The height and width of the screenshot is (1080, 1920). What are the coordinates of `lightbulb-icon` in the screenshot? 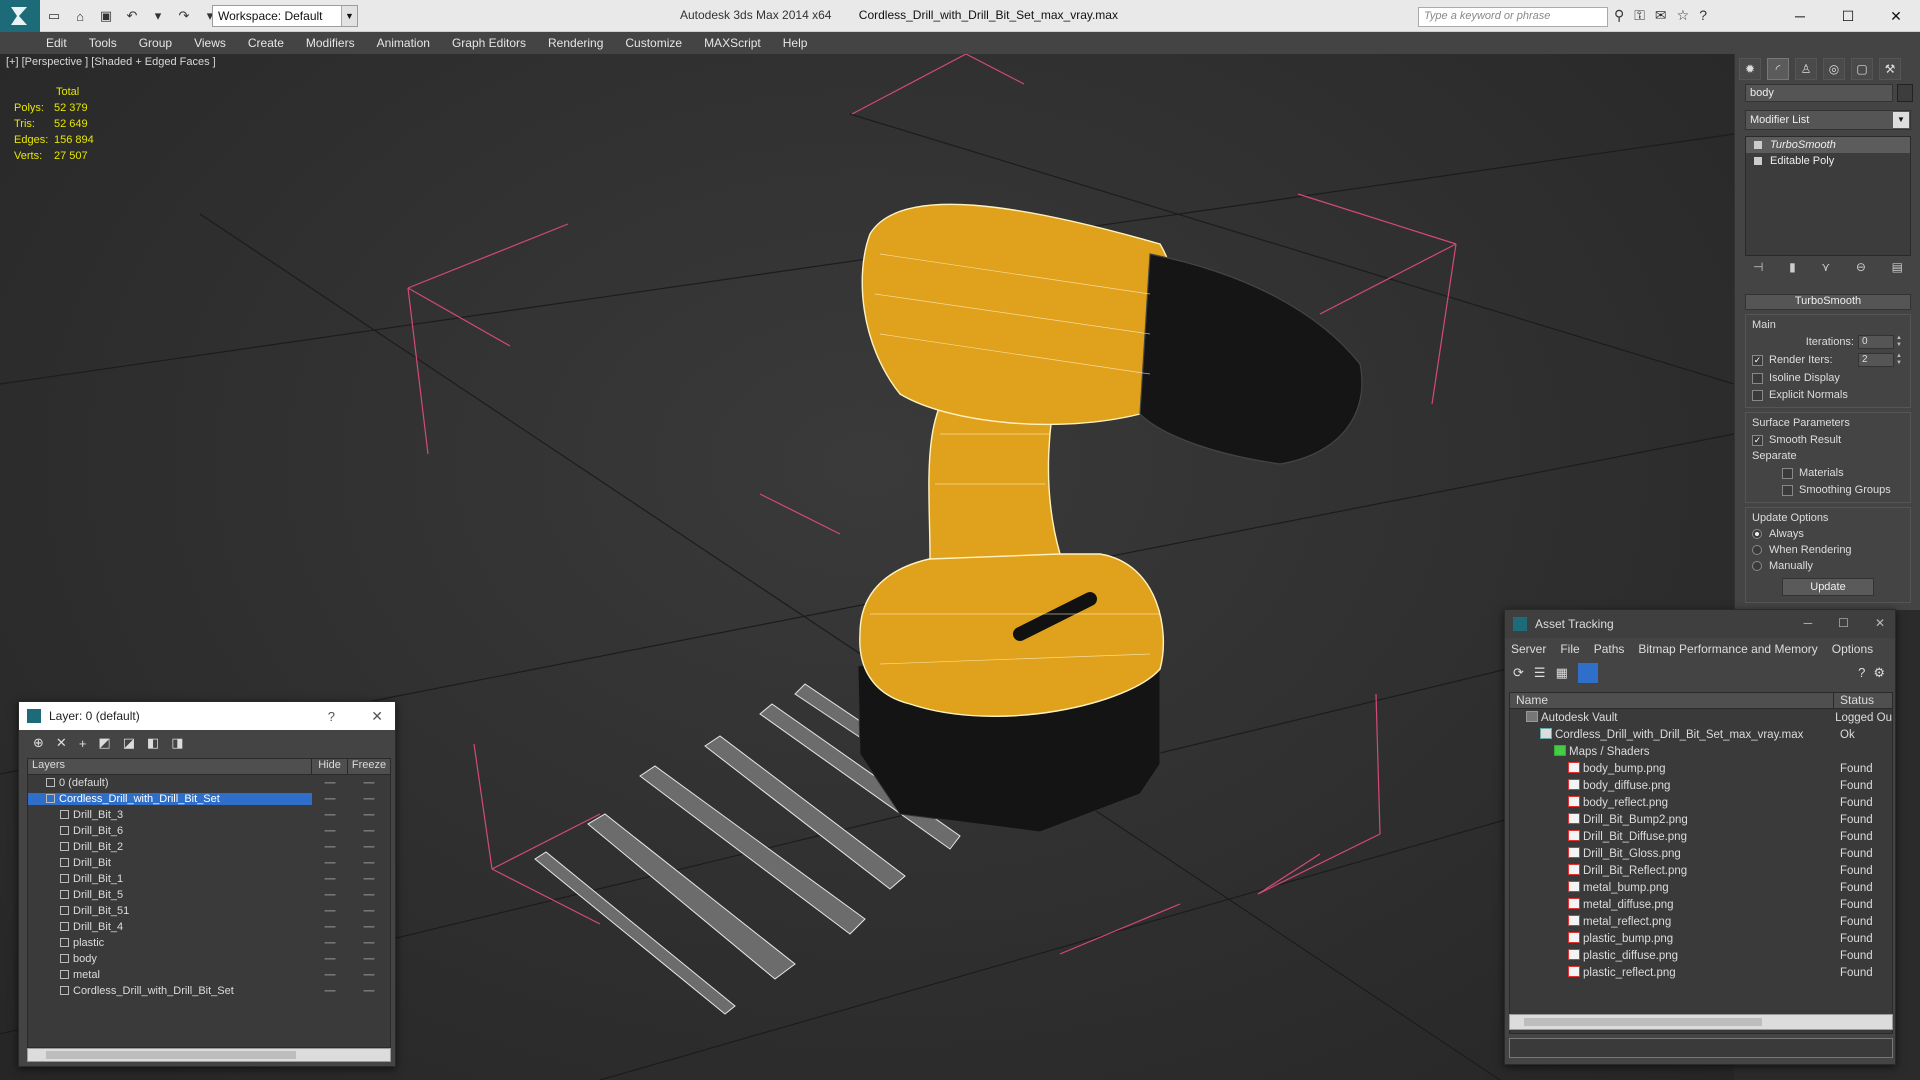 It's located at (1758, 145).